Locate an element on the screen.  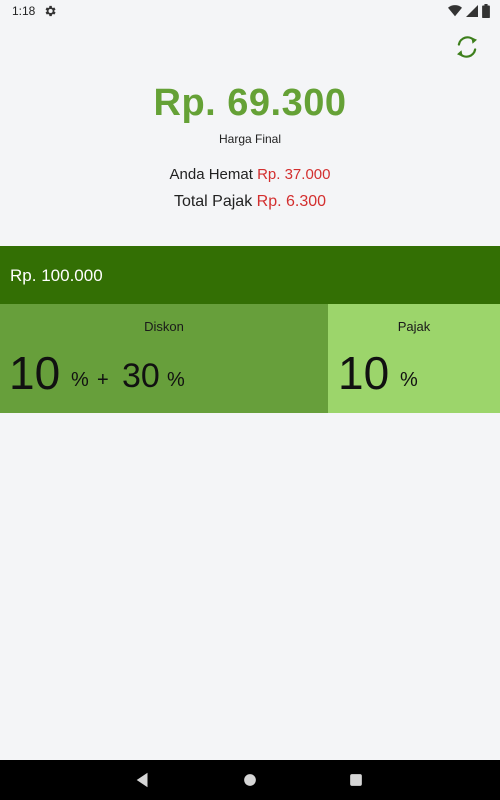
tax-panel: Pajak 10 % is located at coordinates (414, 358).